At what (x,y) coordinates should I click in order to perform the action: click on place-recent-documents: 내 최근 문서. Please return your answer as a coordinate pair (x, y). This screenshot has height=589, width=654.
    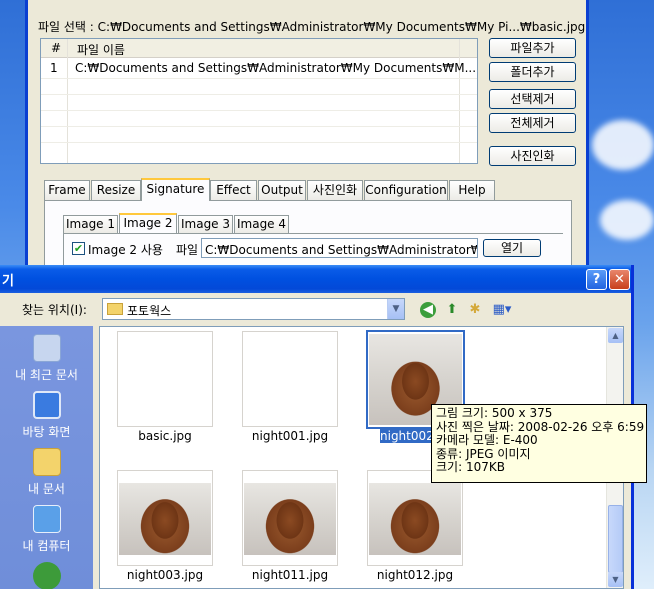
    Looking at the image, I should click on (46, 358).